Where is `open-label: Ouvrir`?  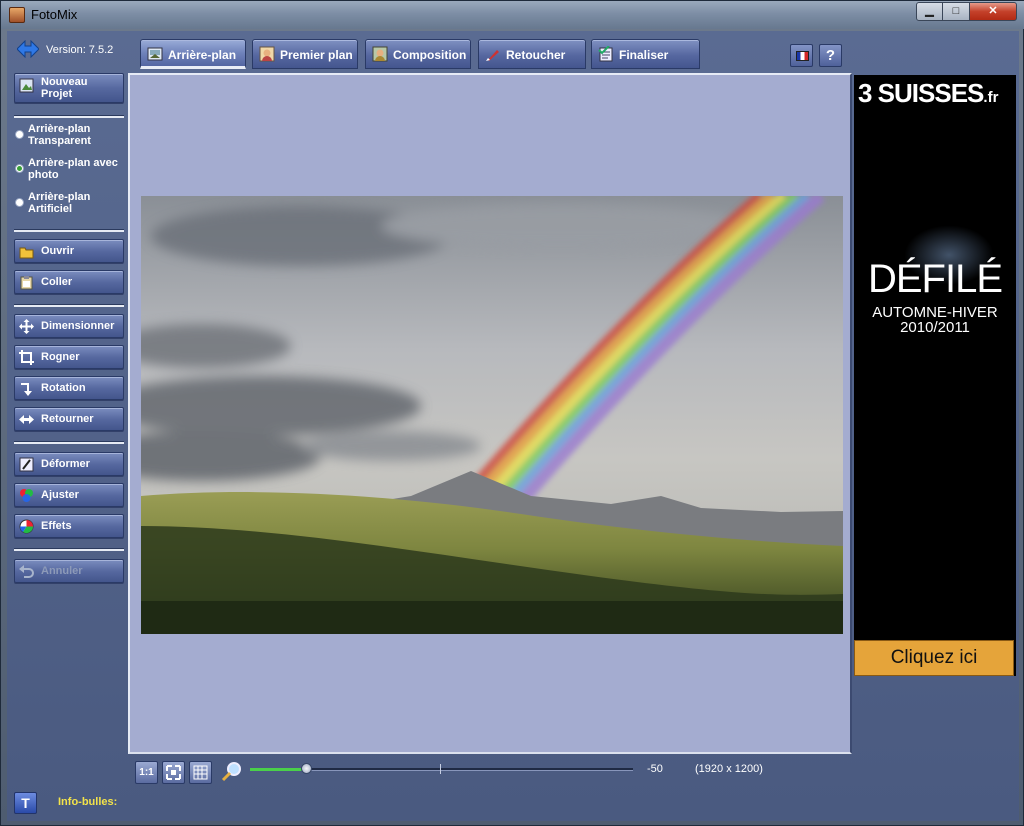 open-label: Ouvrir is located at coordinates (58, 251).